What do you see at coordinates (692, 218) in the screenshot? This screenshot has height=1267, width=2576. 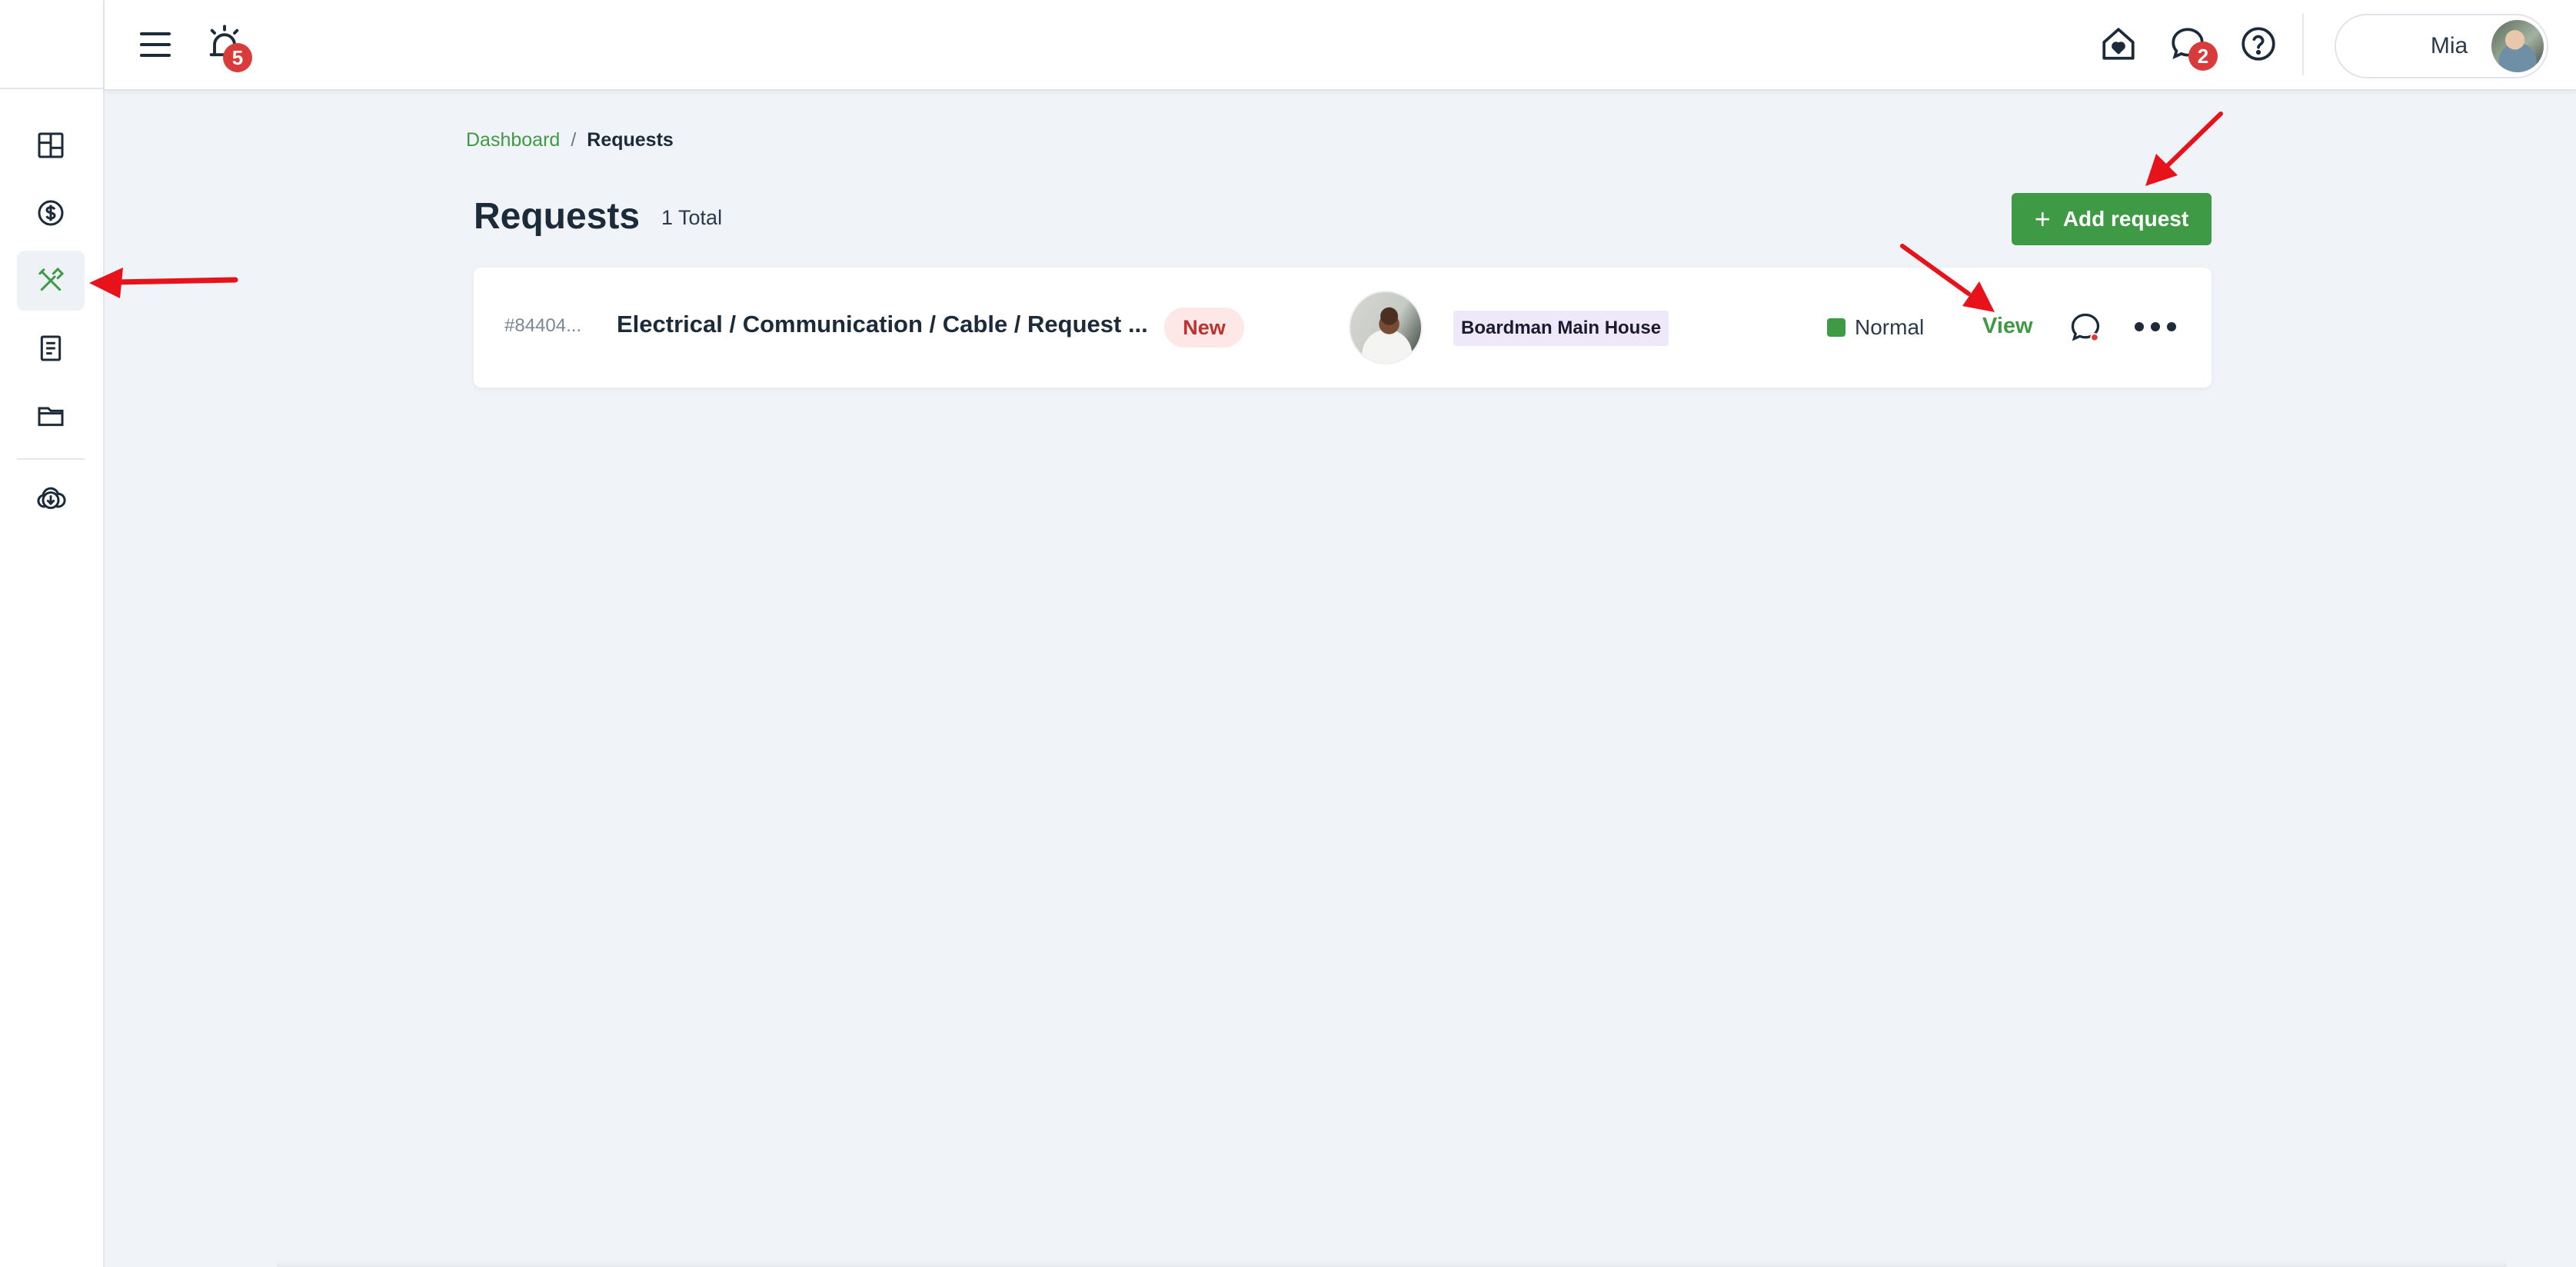 I see `total-count: 1 Total` at bounding box center [692, 218].